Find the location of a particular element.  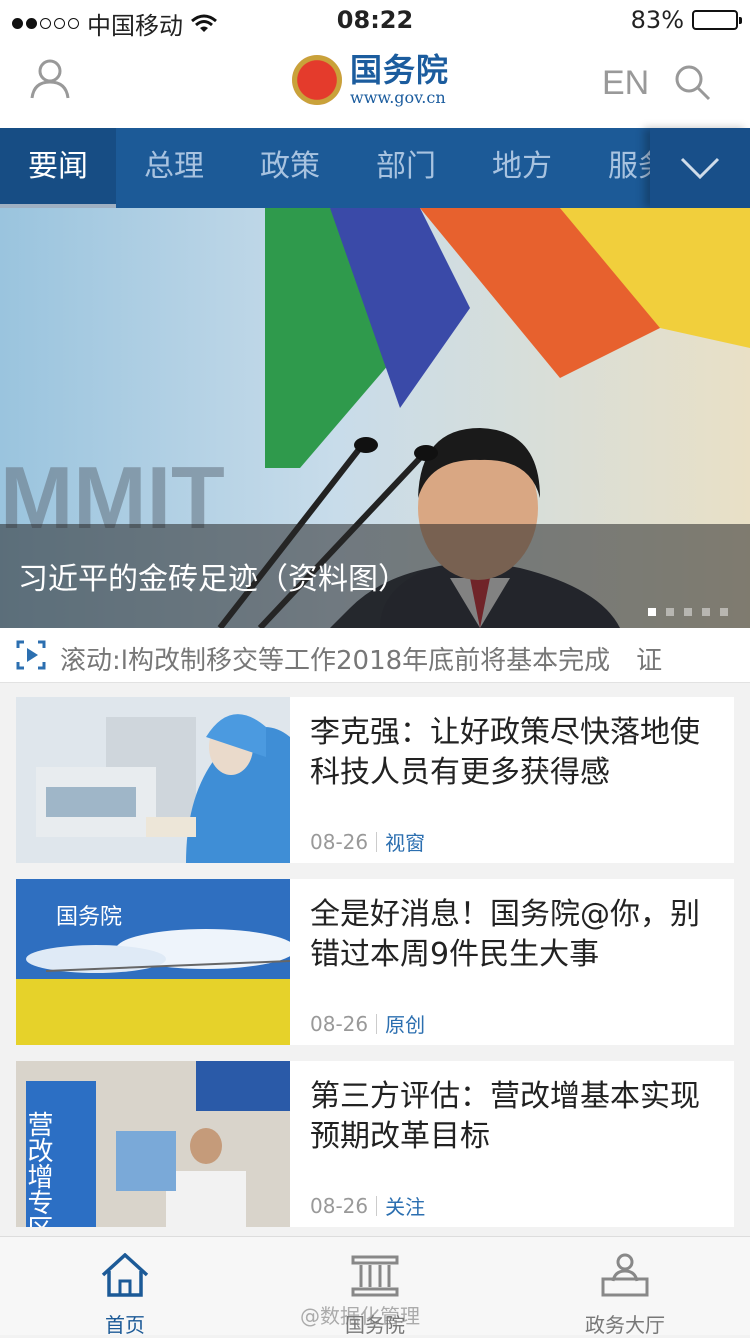

news-item: 李克强：让好政策尽快落地使科技人员有更多获得感 08-26 视窗 is located at coordinates (375, 780).